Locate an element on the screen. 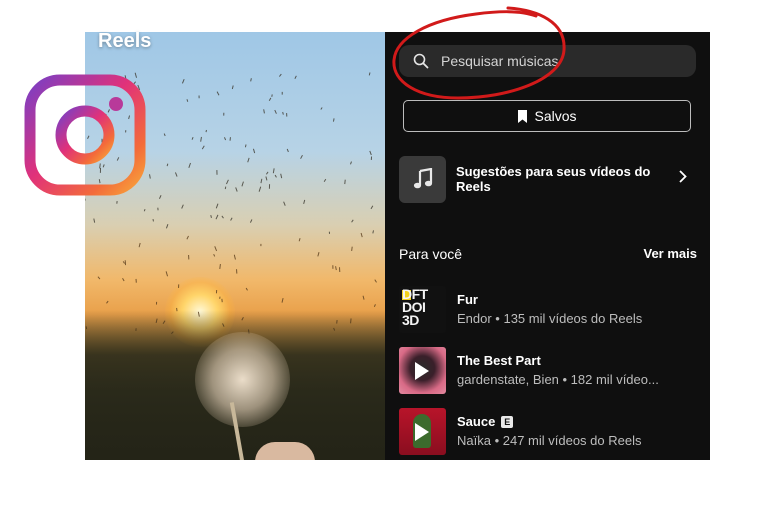  track-meta: Naïka • 247 mil vídeos do Reels is located at coordinates (549, 440).